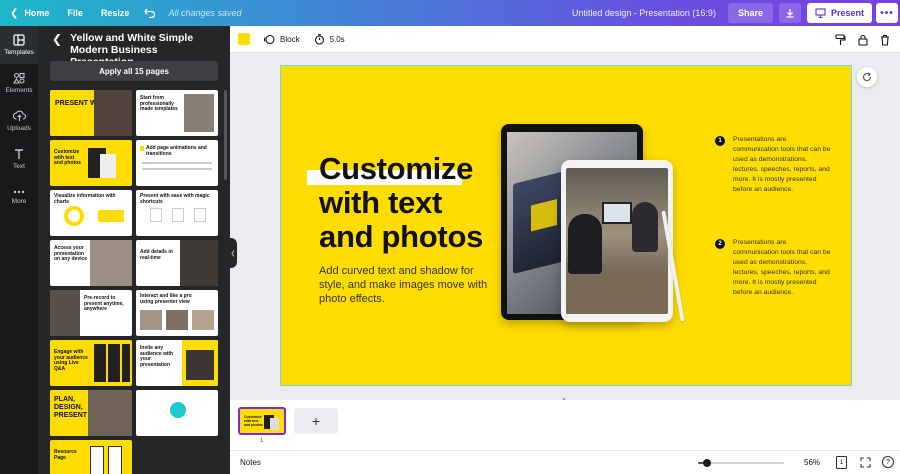 Image resolution: width=900 pixels, height=474 pixels. What do you see at coordinates (401, 236) in the screenshot?
I see `headline-line: and photos` at bounding box center [401, 236].